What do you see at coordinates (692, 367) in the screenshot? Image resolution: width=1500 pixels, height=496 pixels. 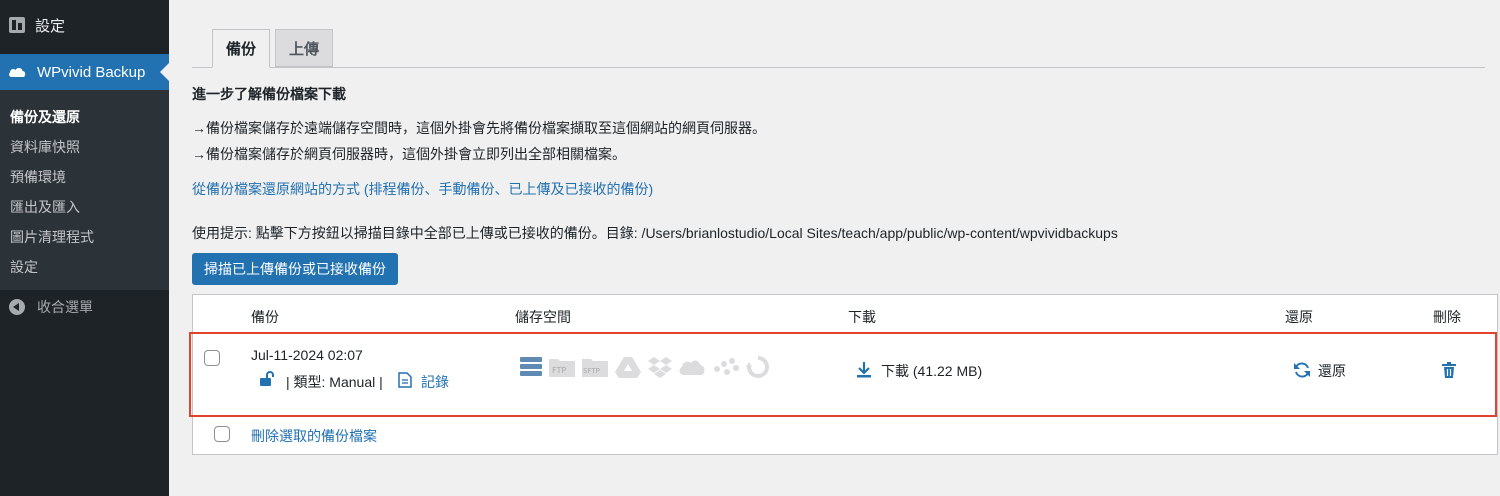 I see `onedrive-icon` at bounding box center [692, 367].